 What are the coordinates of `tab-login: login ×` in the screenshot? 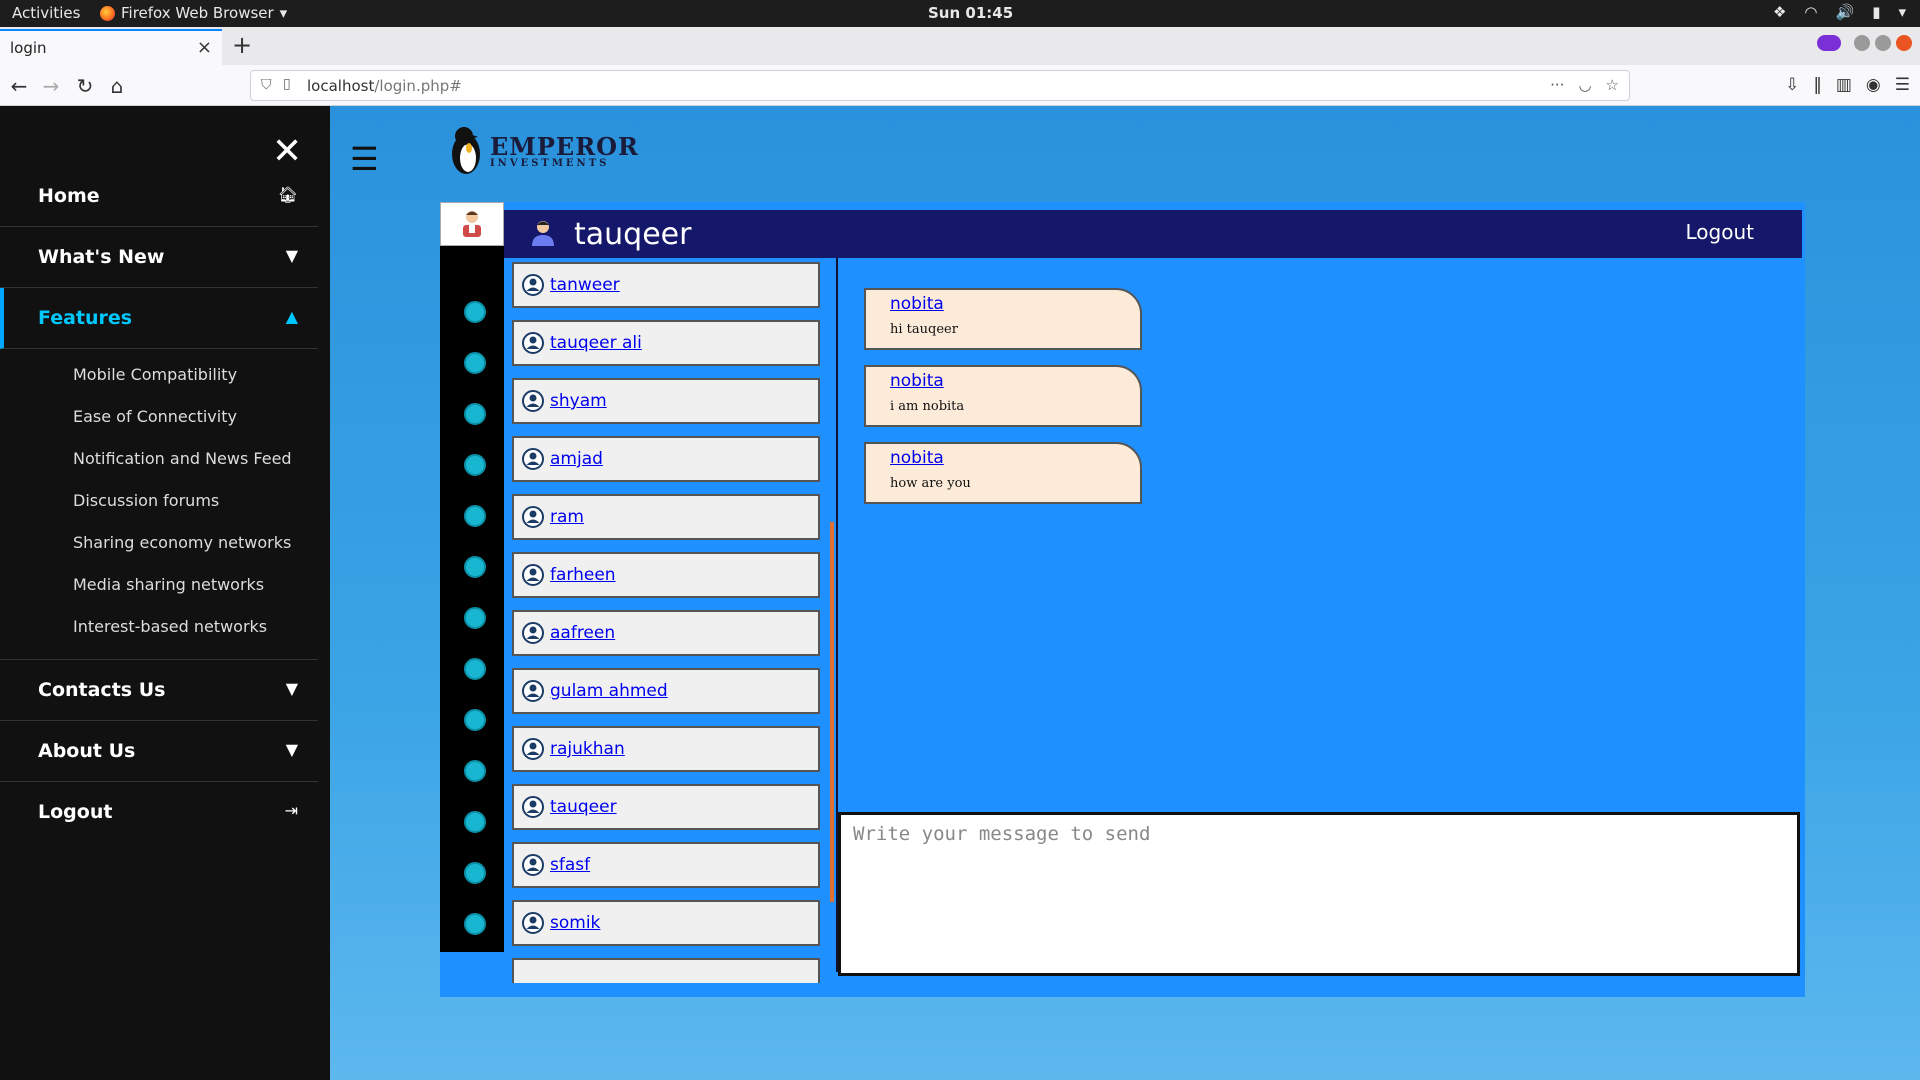 It's located at (111, 47).